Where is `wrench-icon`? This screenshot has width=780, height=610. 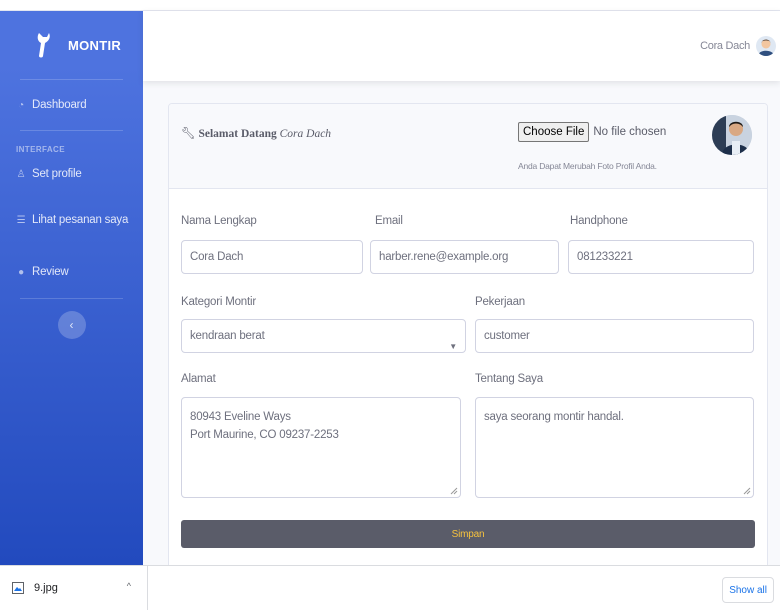
wrench-icon is located at coordinates (45, 45).